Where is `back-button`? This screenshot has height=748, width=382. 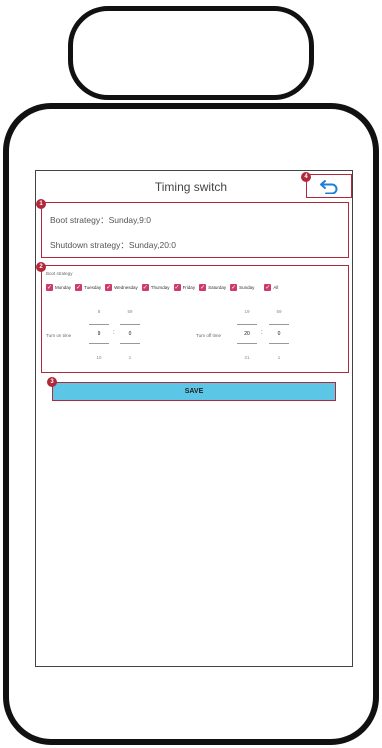 back-button is located at coordinates (329, 186).